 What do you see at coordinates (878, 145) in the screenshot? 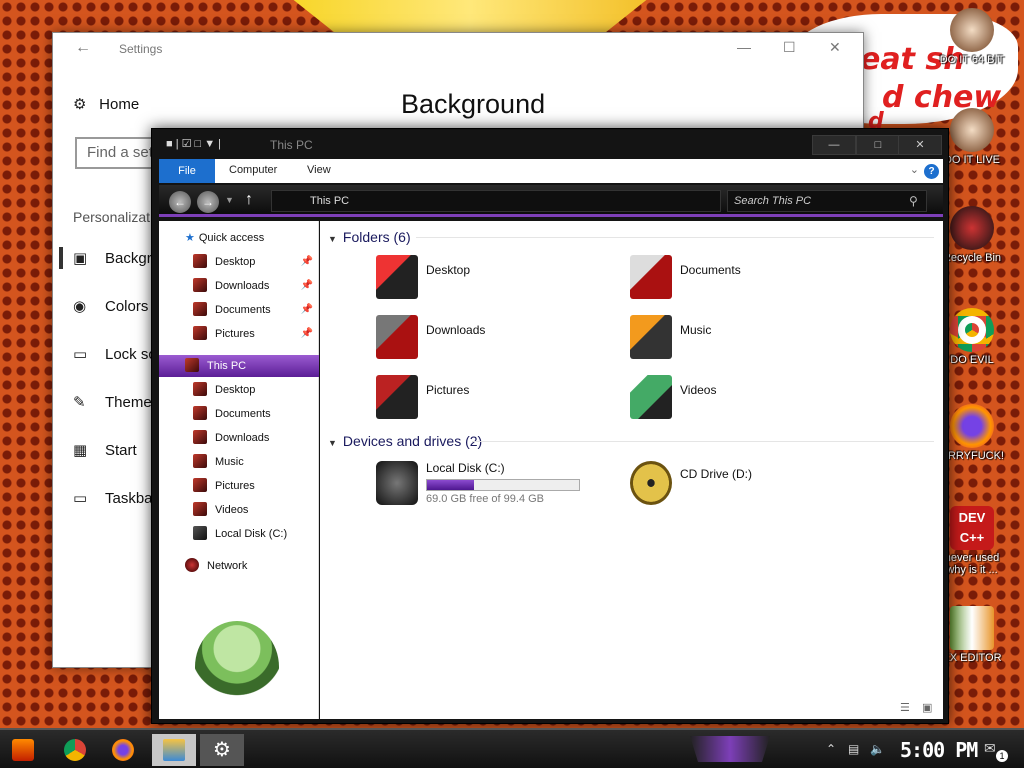
I see `maximize-icon: □` at bounding box center [878, 145].